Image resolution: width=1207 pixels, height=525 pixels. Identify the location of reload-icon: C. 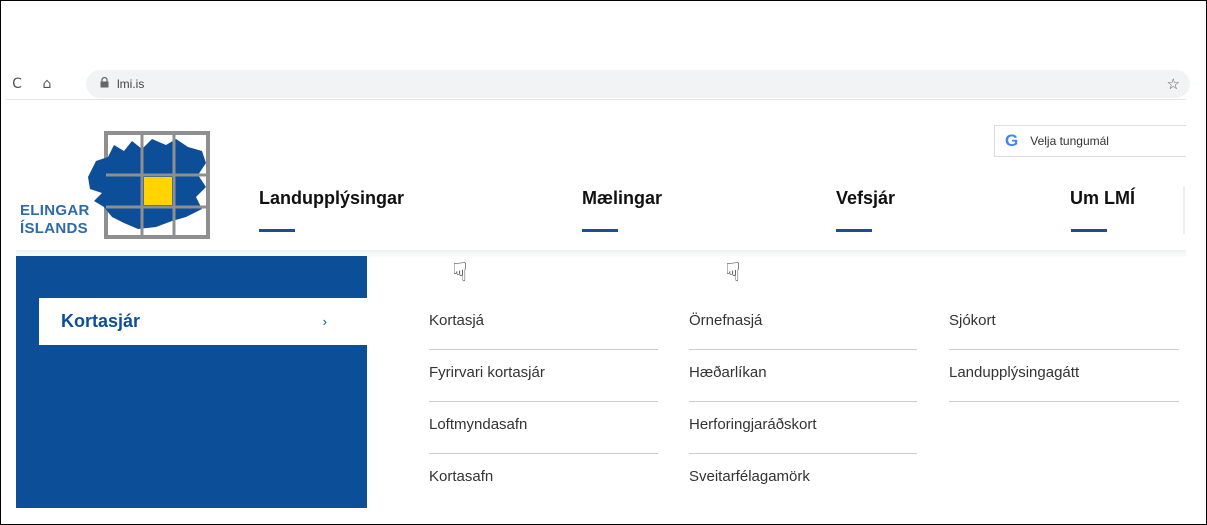
(17, 84).